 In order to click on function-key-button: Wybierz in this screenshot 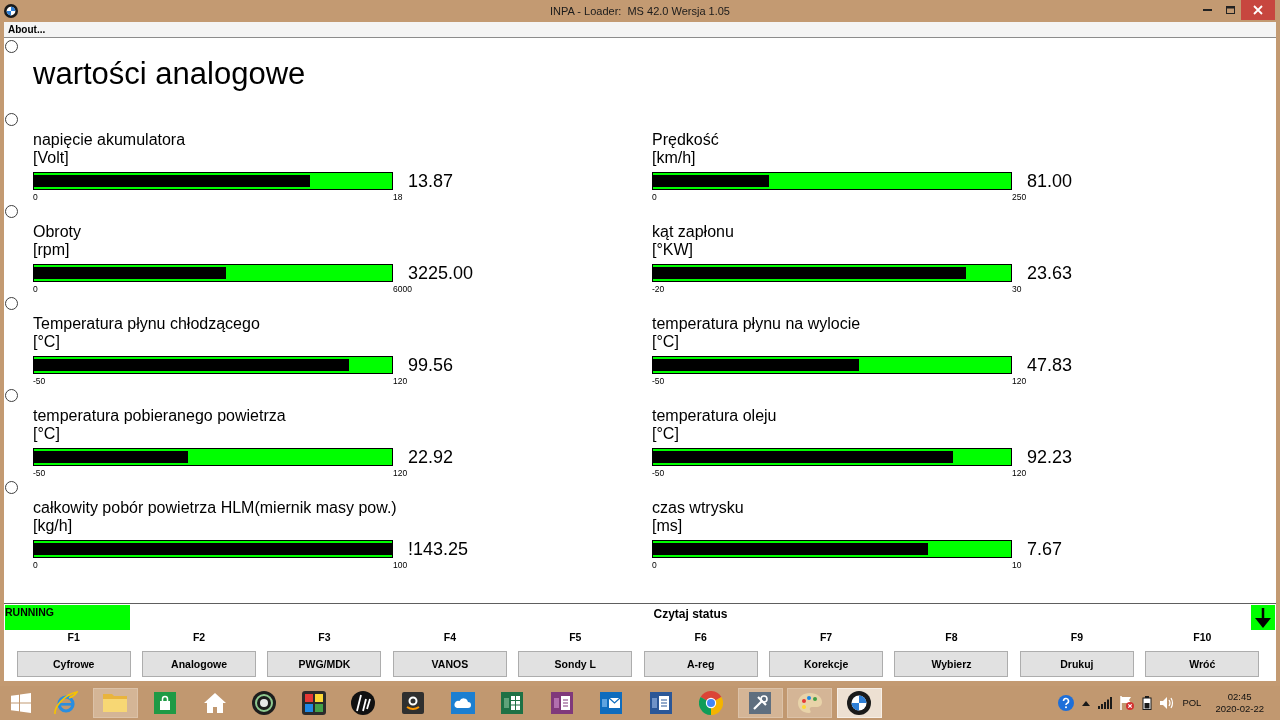, I will do `click(951, 664)`.